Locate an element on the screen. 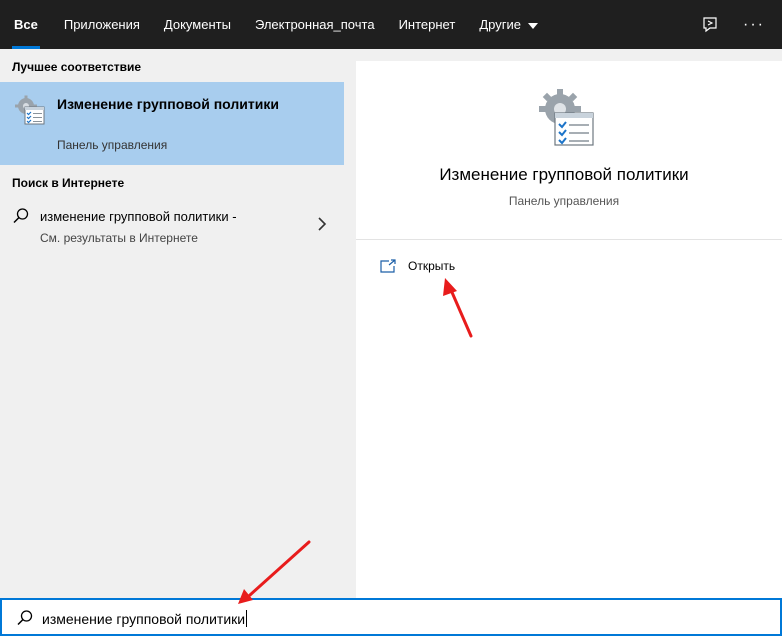 This screenshot has width=782, height=636. feedback-button is located at coordinates (710, 24).